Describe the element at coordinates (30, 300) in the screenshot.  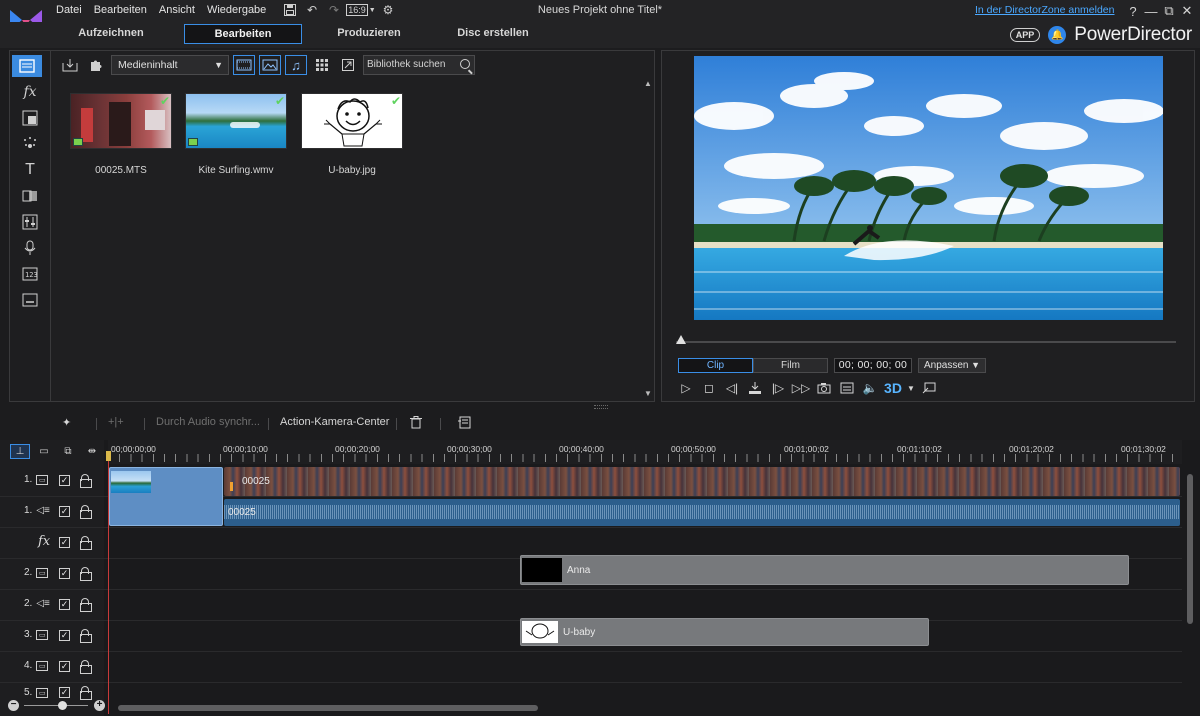
I see `subtitle-room-icon` at that location.